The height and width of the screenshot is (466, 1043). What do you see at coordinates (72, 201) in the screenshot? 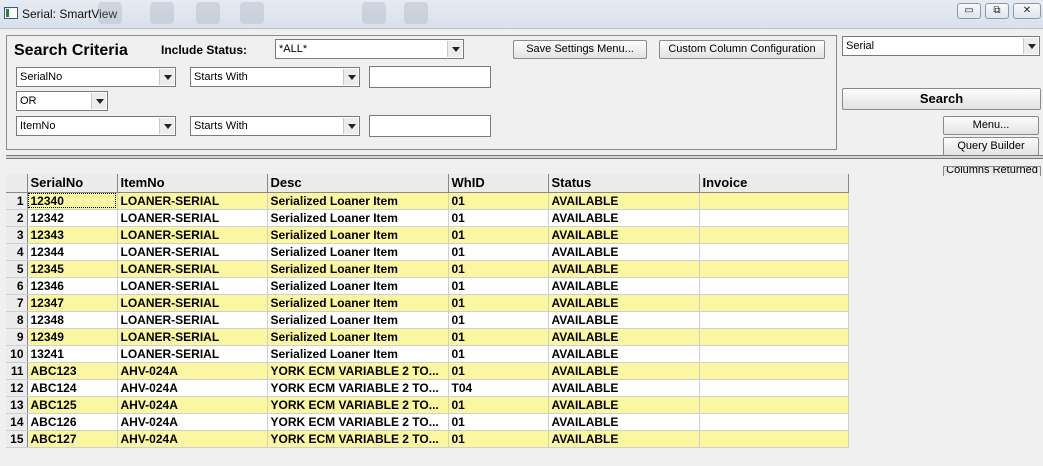
I see `cell-serialno: 12340` at bounding box center [72, 201].